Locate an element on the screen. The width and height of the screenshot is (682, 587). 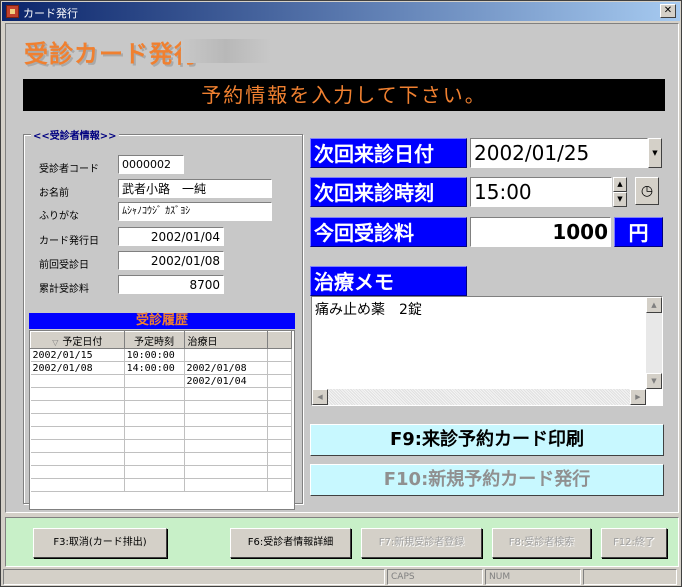
app-icon is located at coordinates (12, 11).